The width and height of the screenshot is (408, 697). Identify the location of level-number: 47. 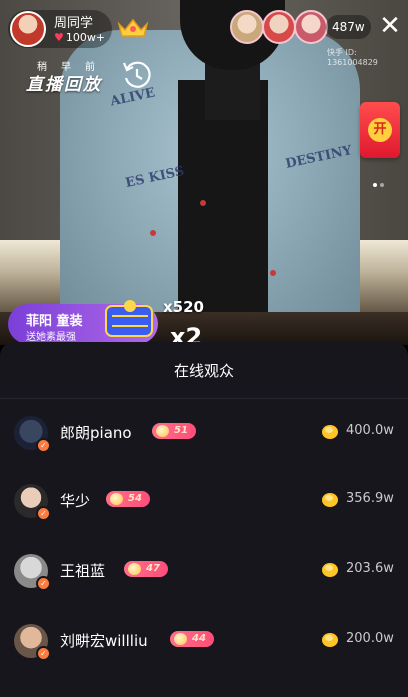
(153, 568).